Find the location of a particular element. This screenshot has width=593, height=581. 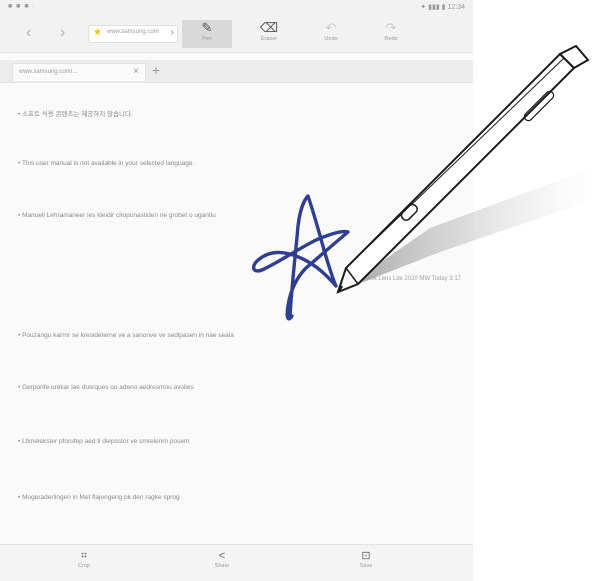

url-text: www.samsung.com is located at coordinates (133, 32).